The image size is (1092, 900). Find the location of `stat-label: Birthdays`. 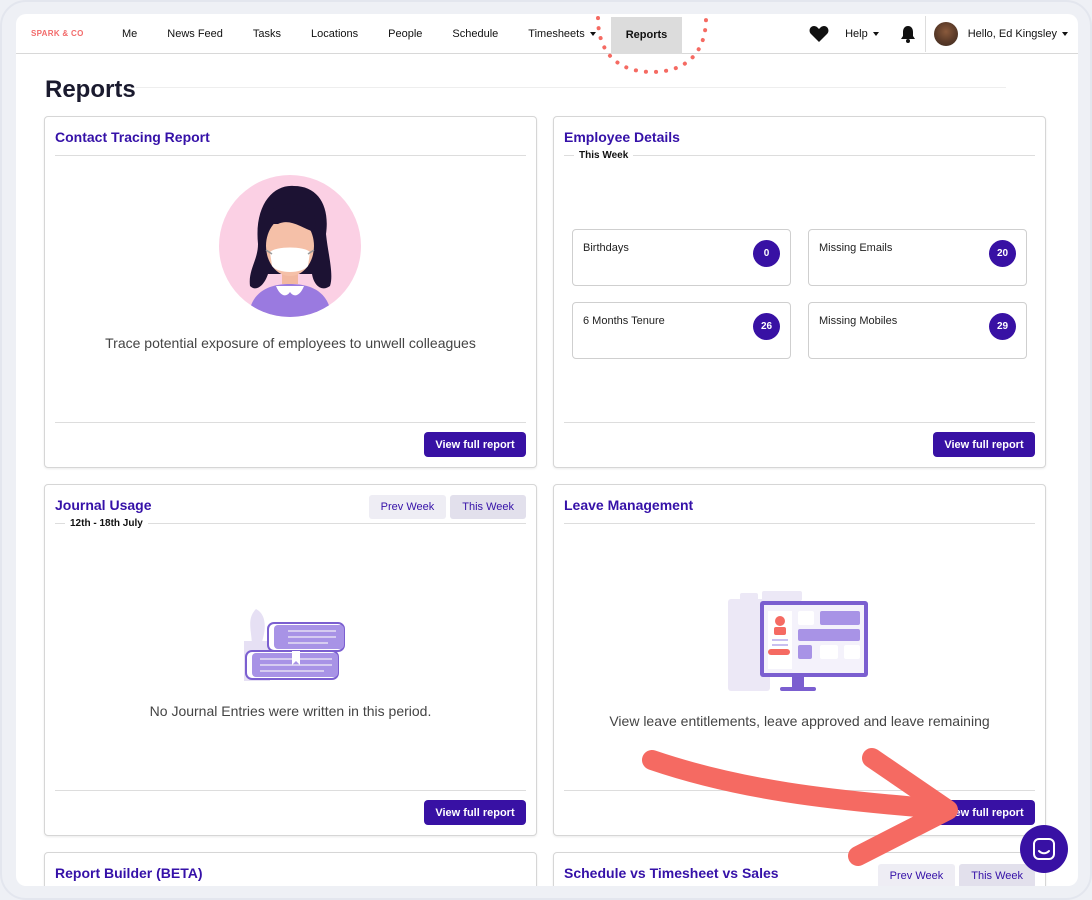

stat-label: Birthdays is located at coordinates (606, 248).